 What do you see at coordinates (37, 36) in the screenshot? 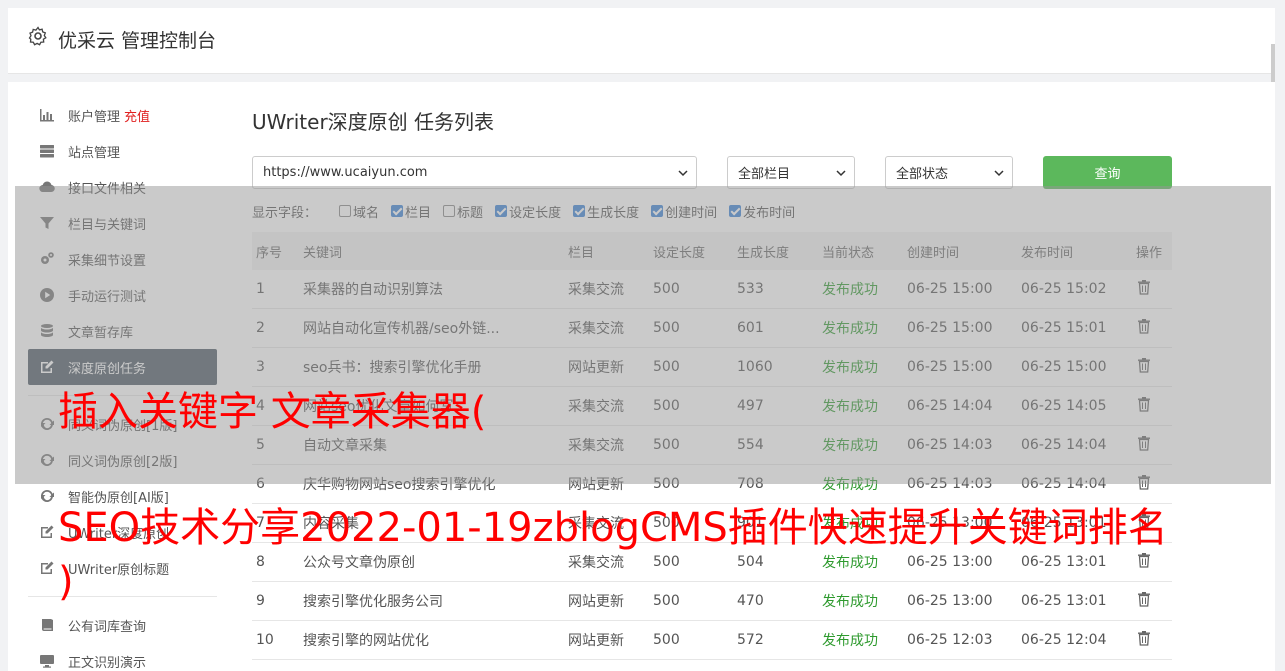
I see `gear-icon` at bounding box center [37, 36].